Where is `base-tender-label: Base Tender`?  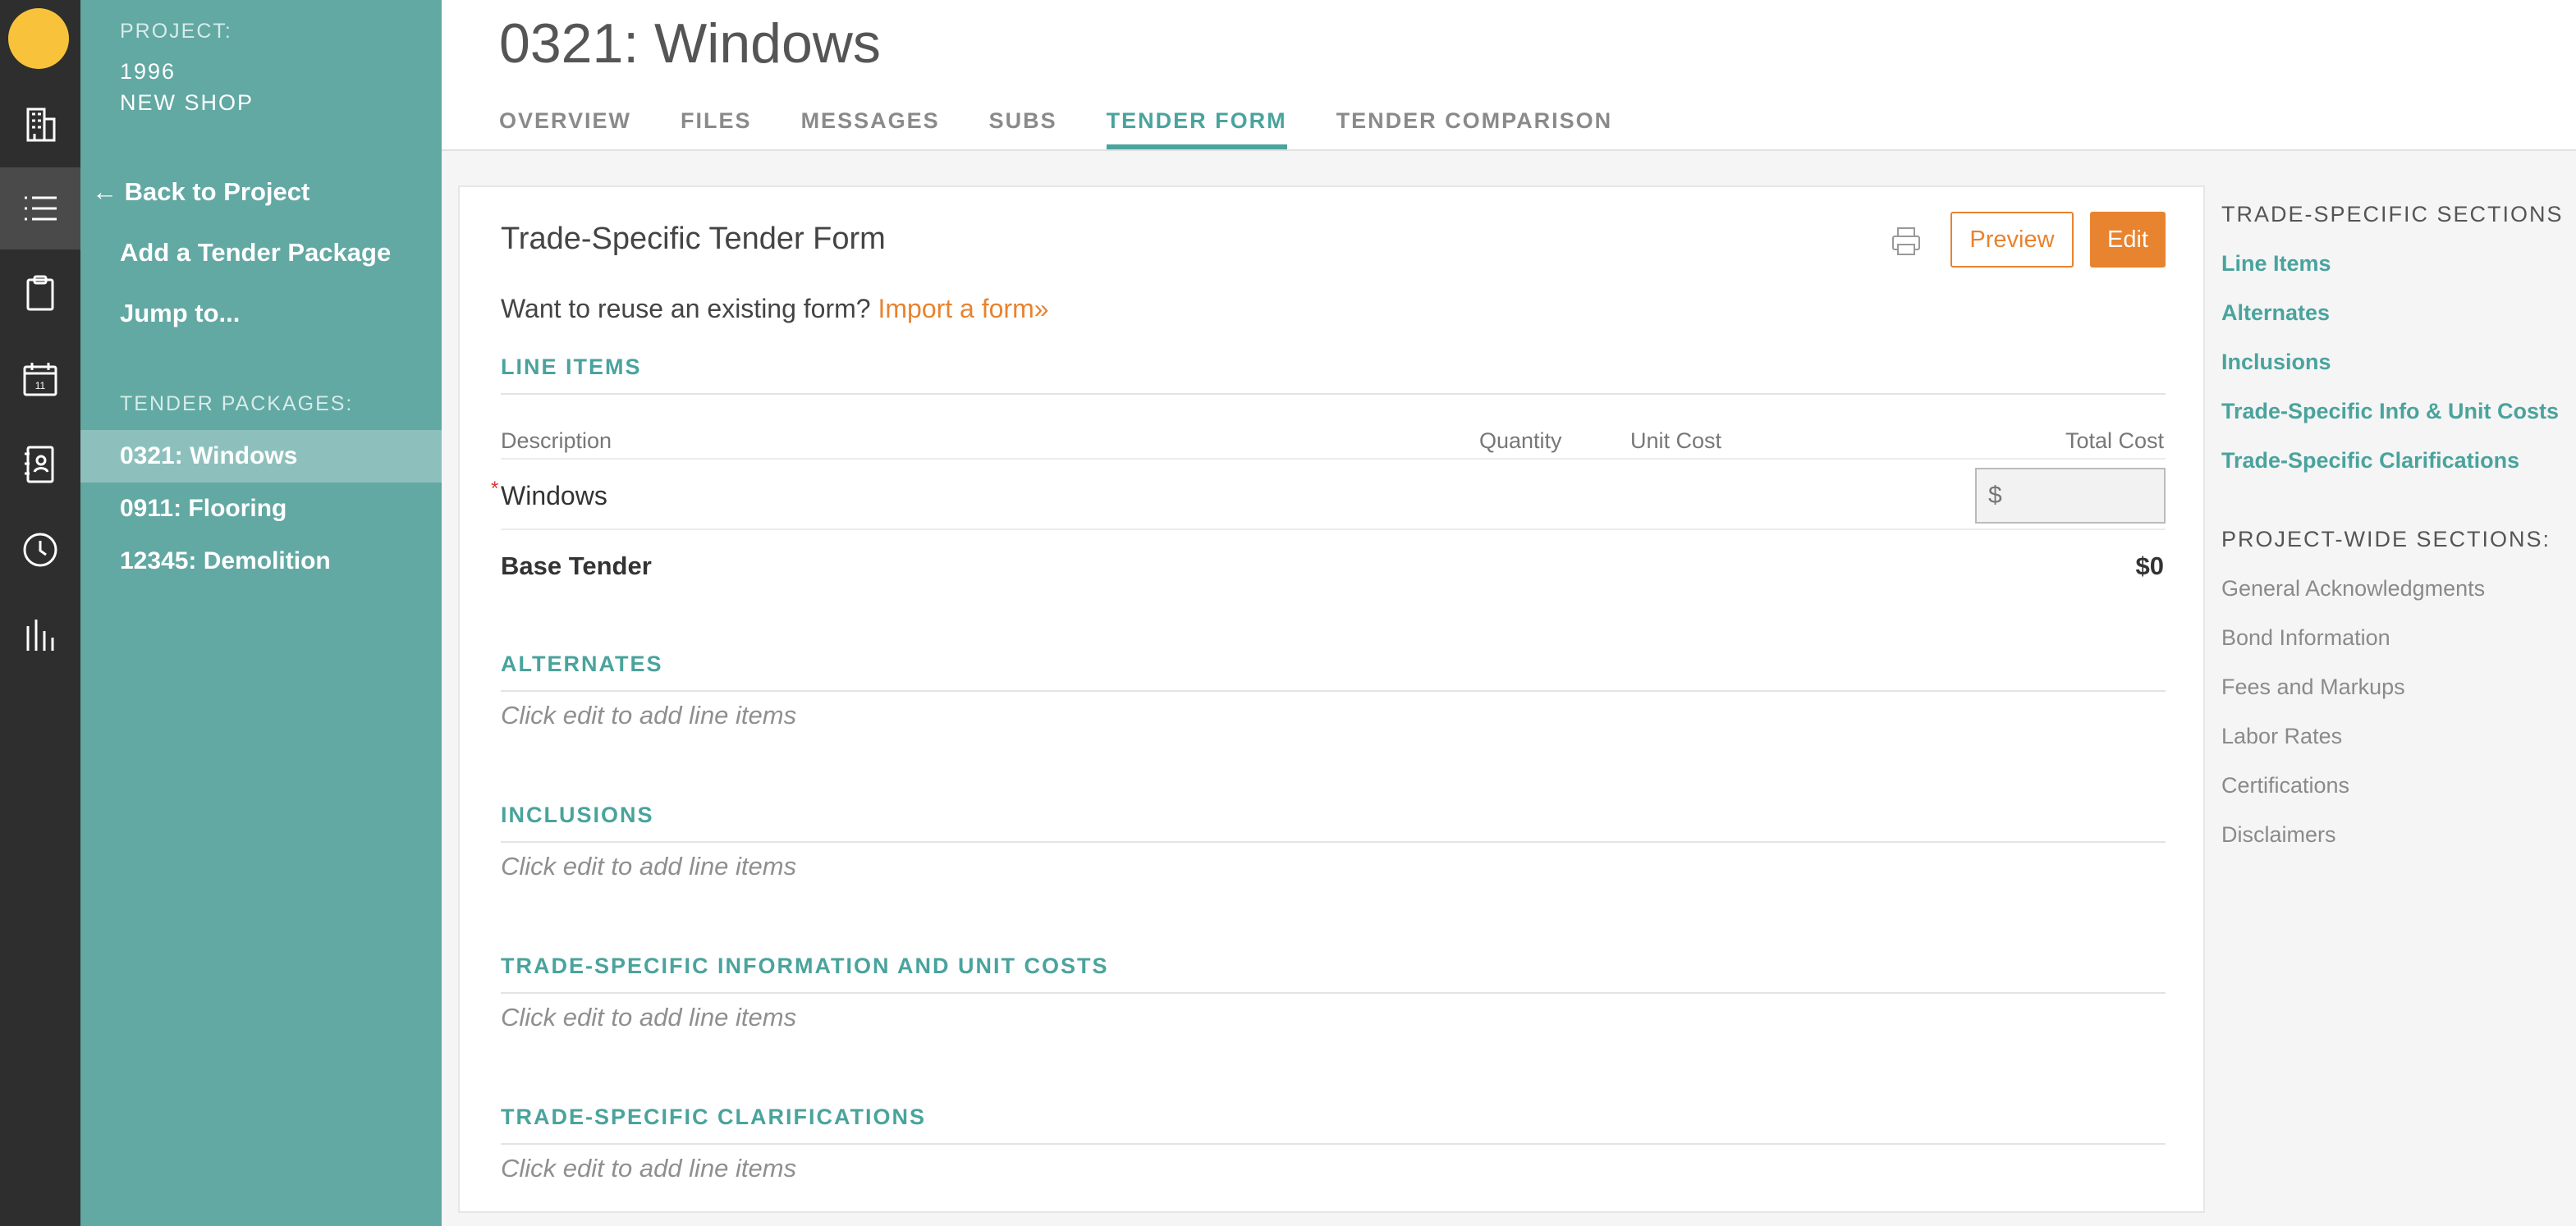 base-tender-label: Base Tender is located at coordinates (577, 565).